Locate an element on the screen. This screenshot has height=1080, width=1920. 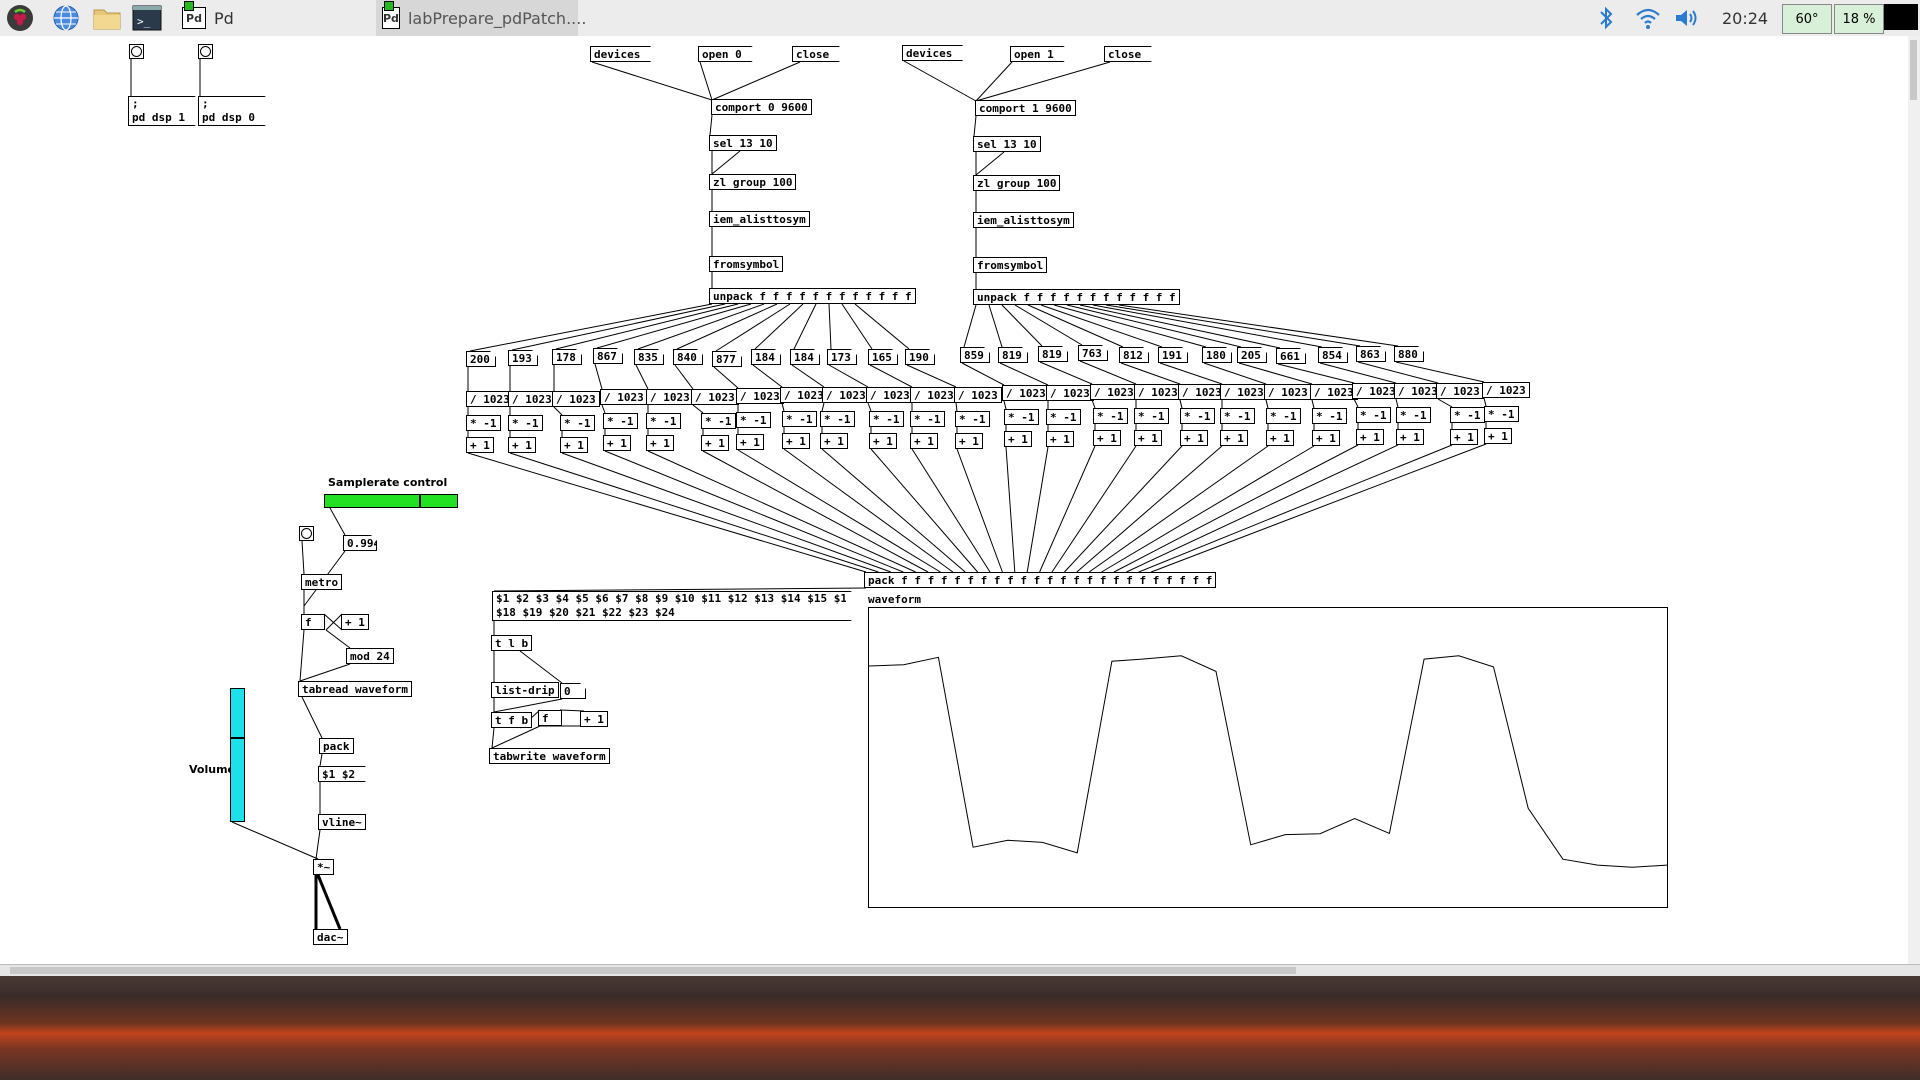
raspberry-menu-icon is located at coordinates (20, 18).